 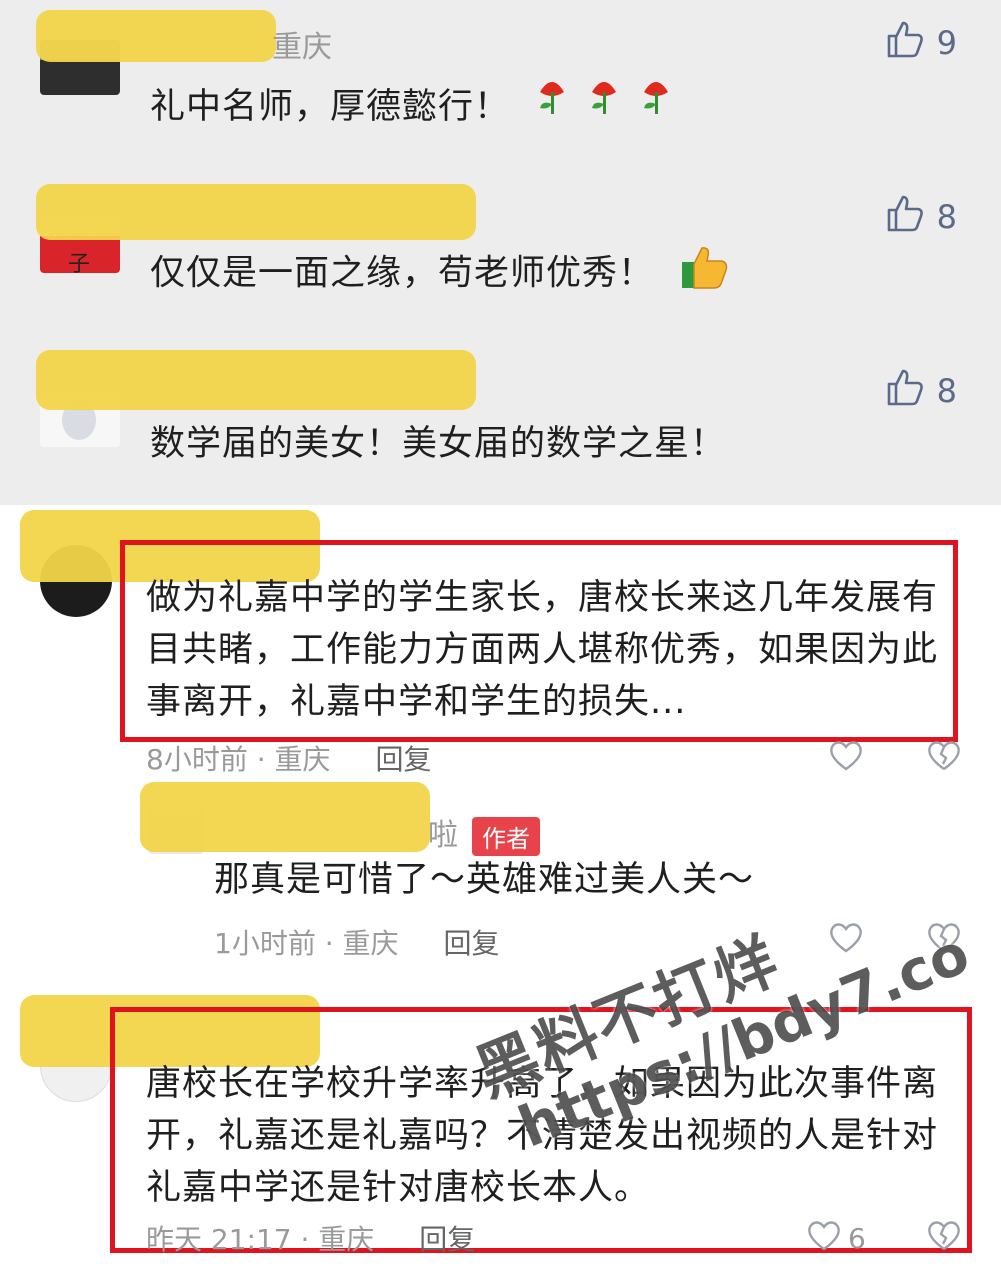 What do you see at coordinates (440, 274) in the screenshot?
I see `comment-text: 仅仅是一面之缘，苟老师优秀！` at bounding box center [440, 274].